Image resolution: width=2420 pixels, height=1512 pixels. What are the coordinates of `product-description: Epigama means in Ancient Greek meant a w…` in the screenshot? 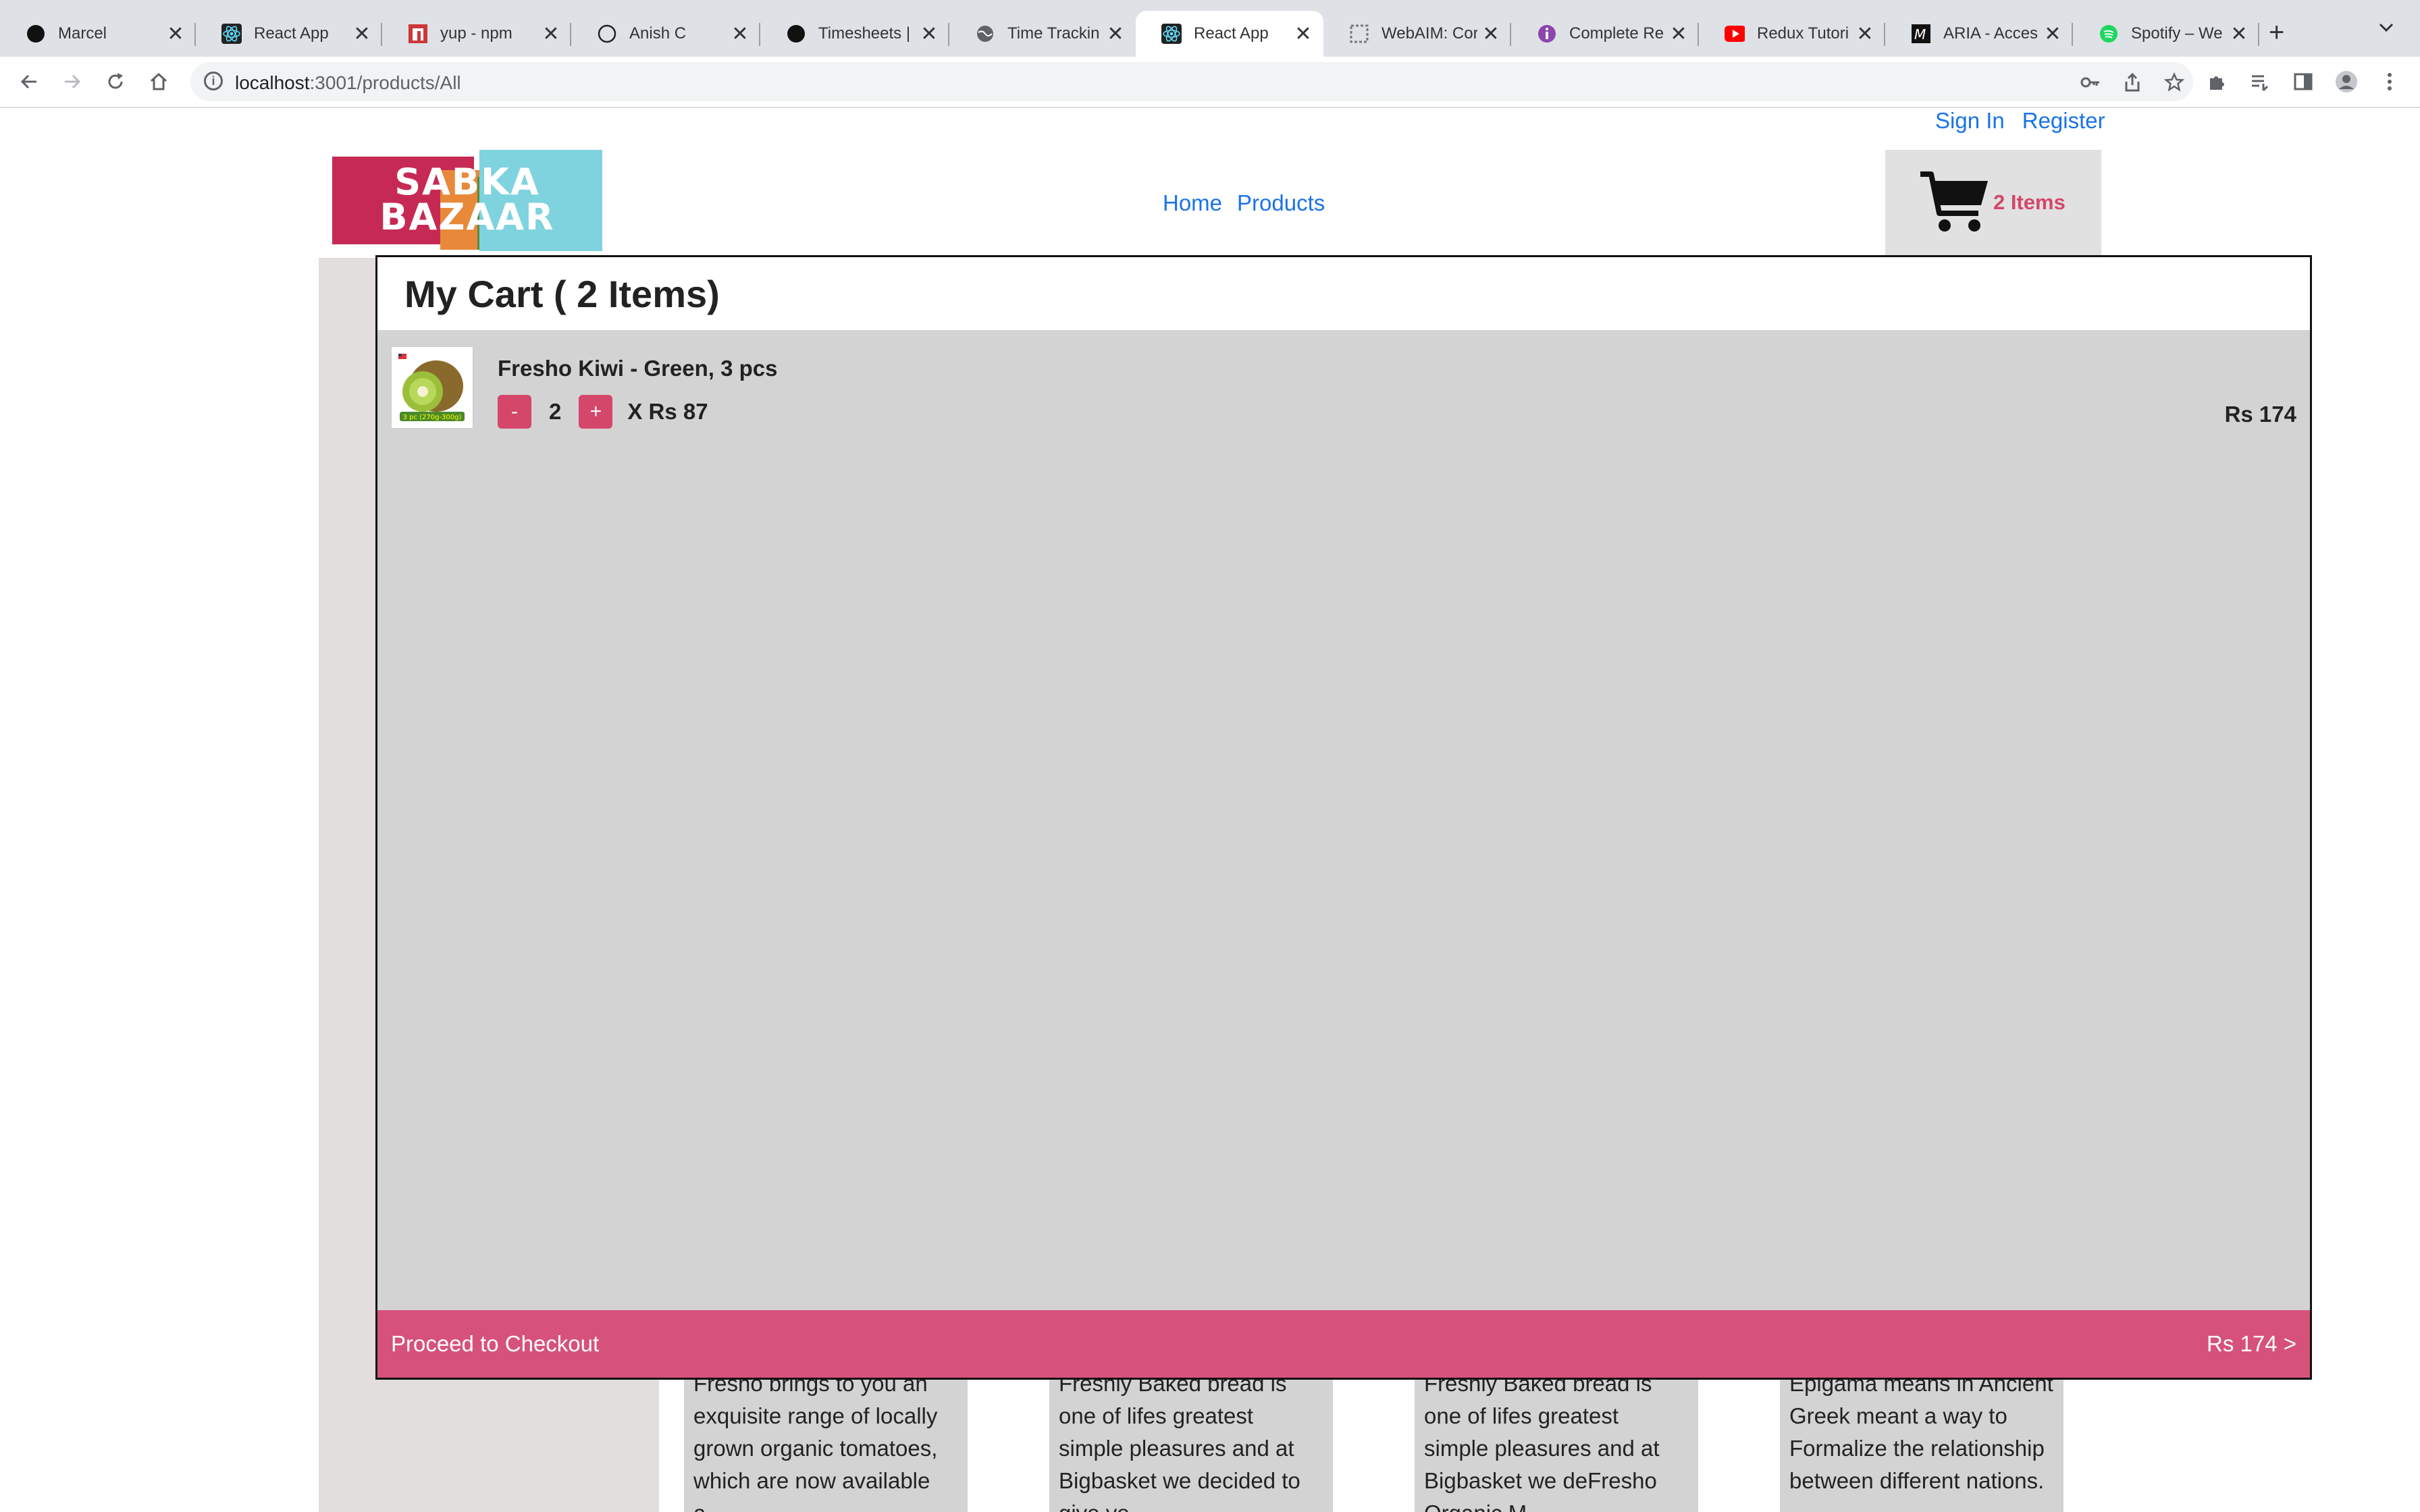 It's located at (1921, 1440).